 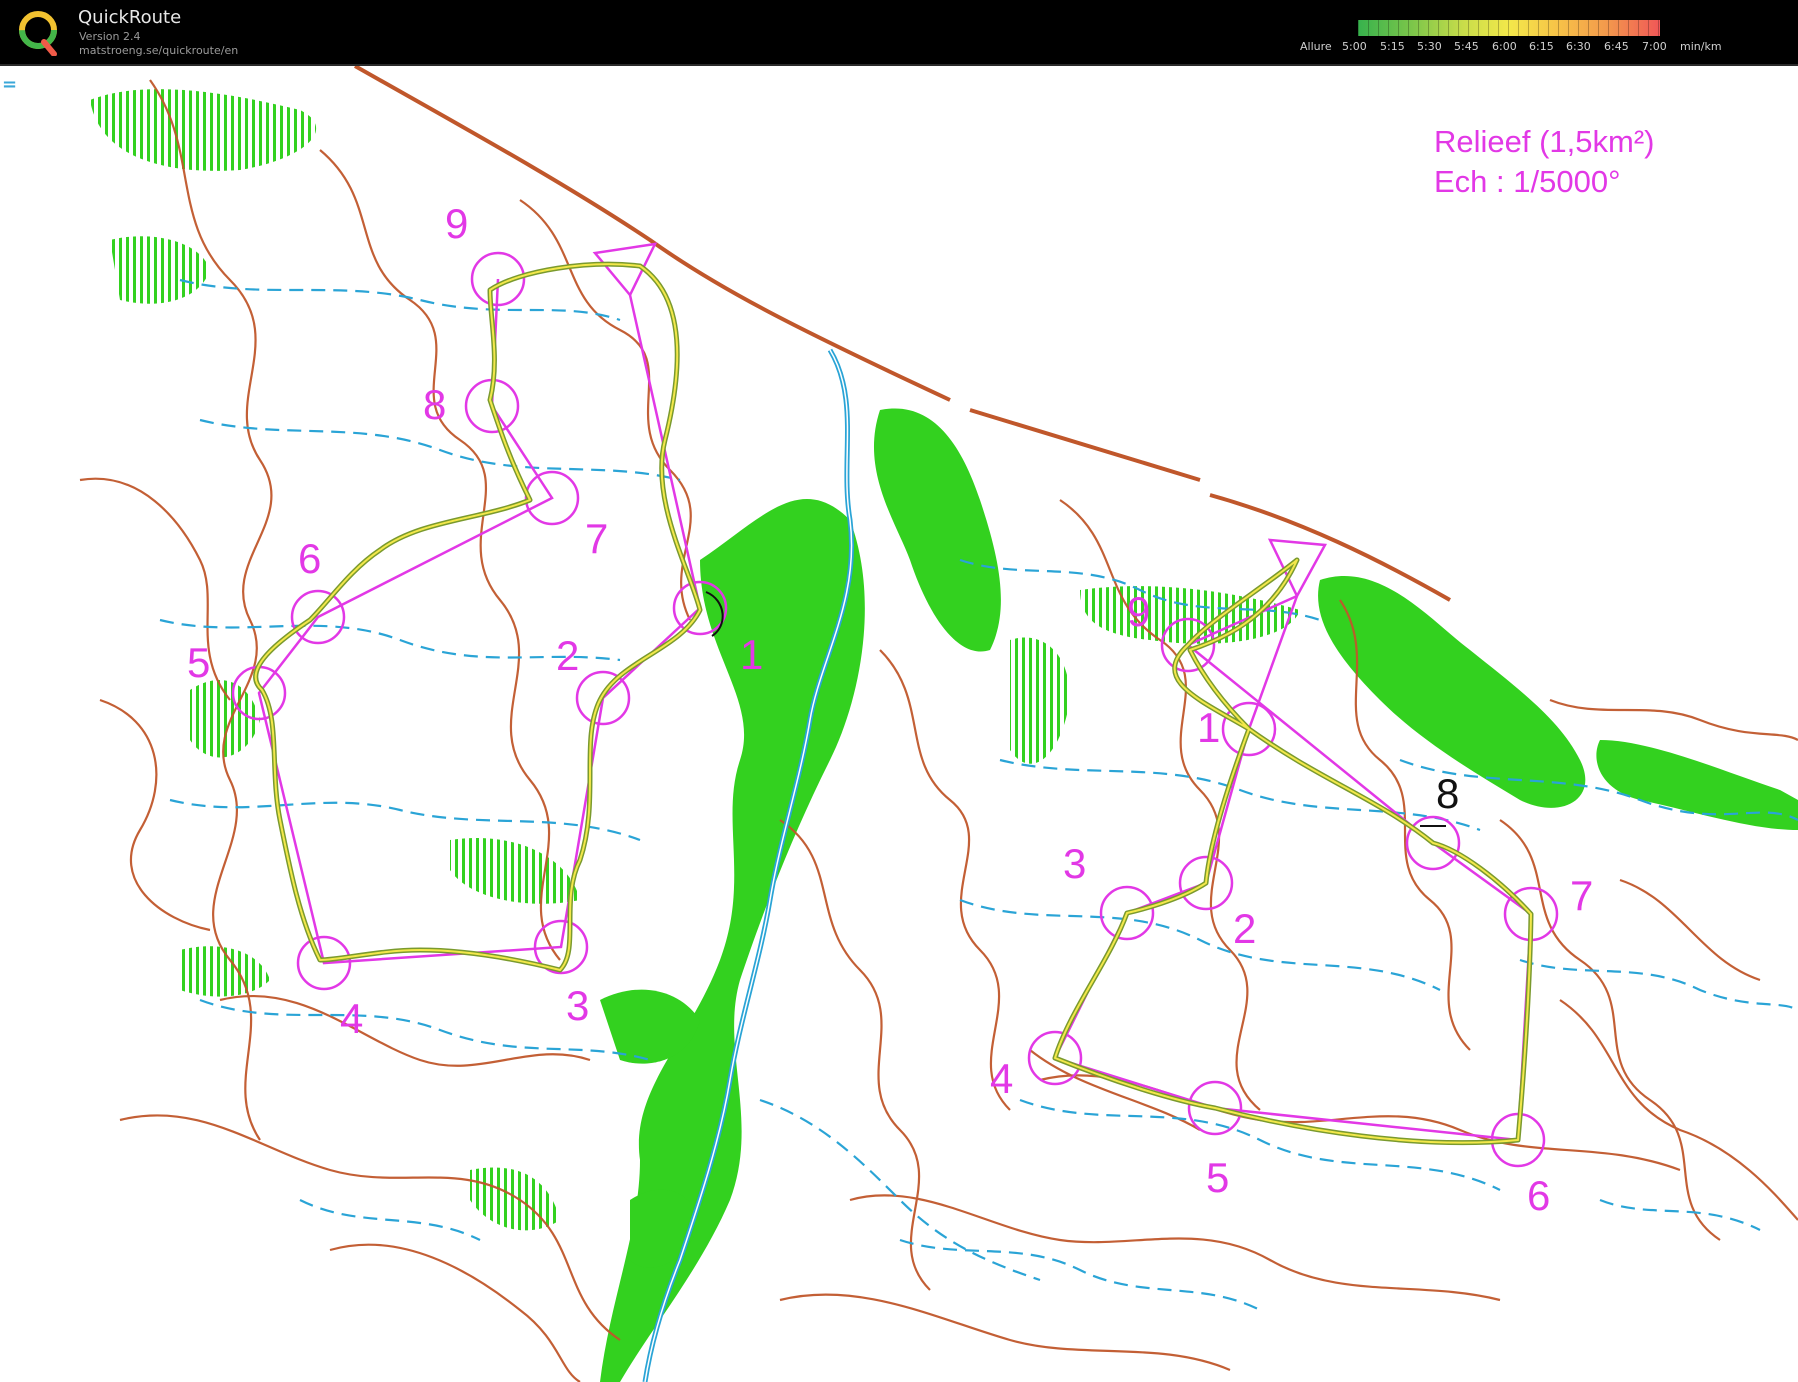 I want to click on pace-tick: 7:00, so click(x=1654, y=46).